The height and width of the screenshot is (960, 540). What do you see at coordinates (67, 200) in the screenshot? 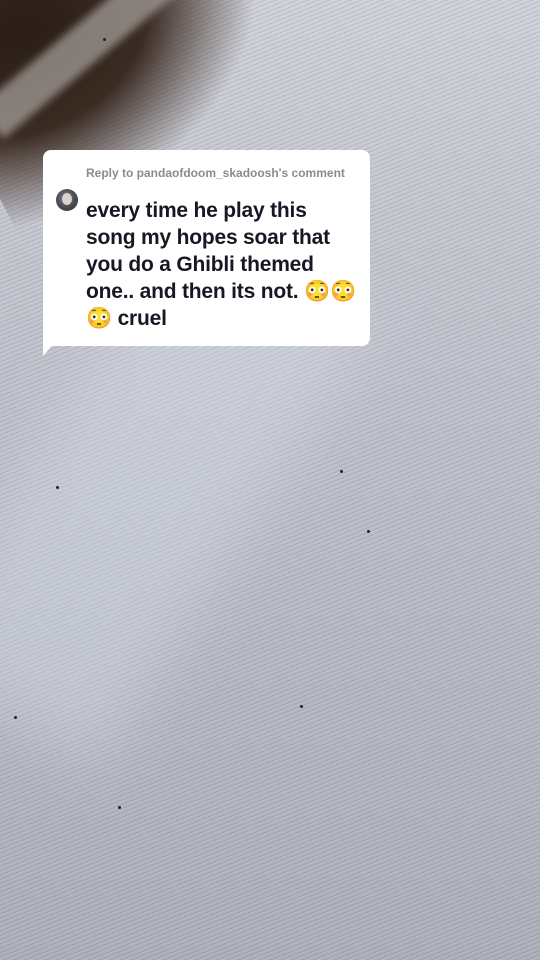
I see `user-avatar` at bounding box center [67, 200].